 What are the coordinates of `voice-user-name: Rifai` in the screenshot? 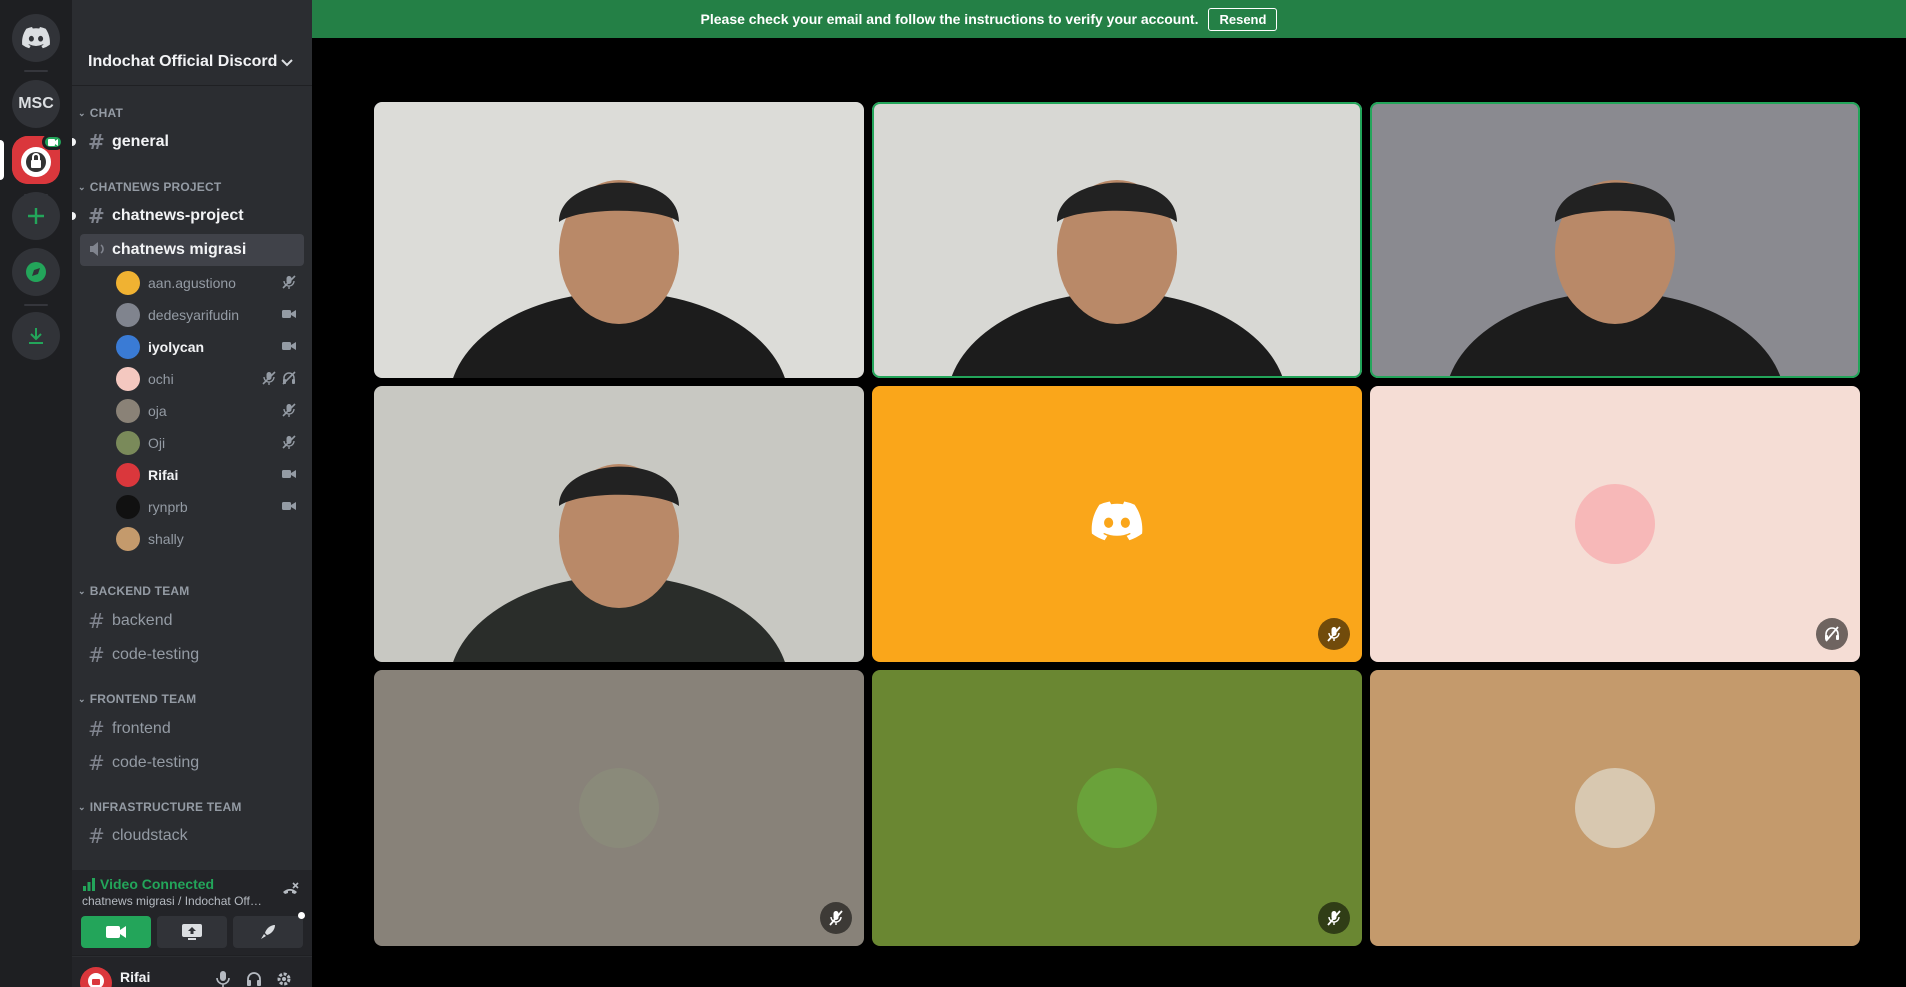 It's located at (163, 475).